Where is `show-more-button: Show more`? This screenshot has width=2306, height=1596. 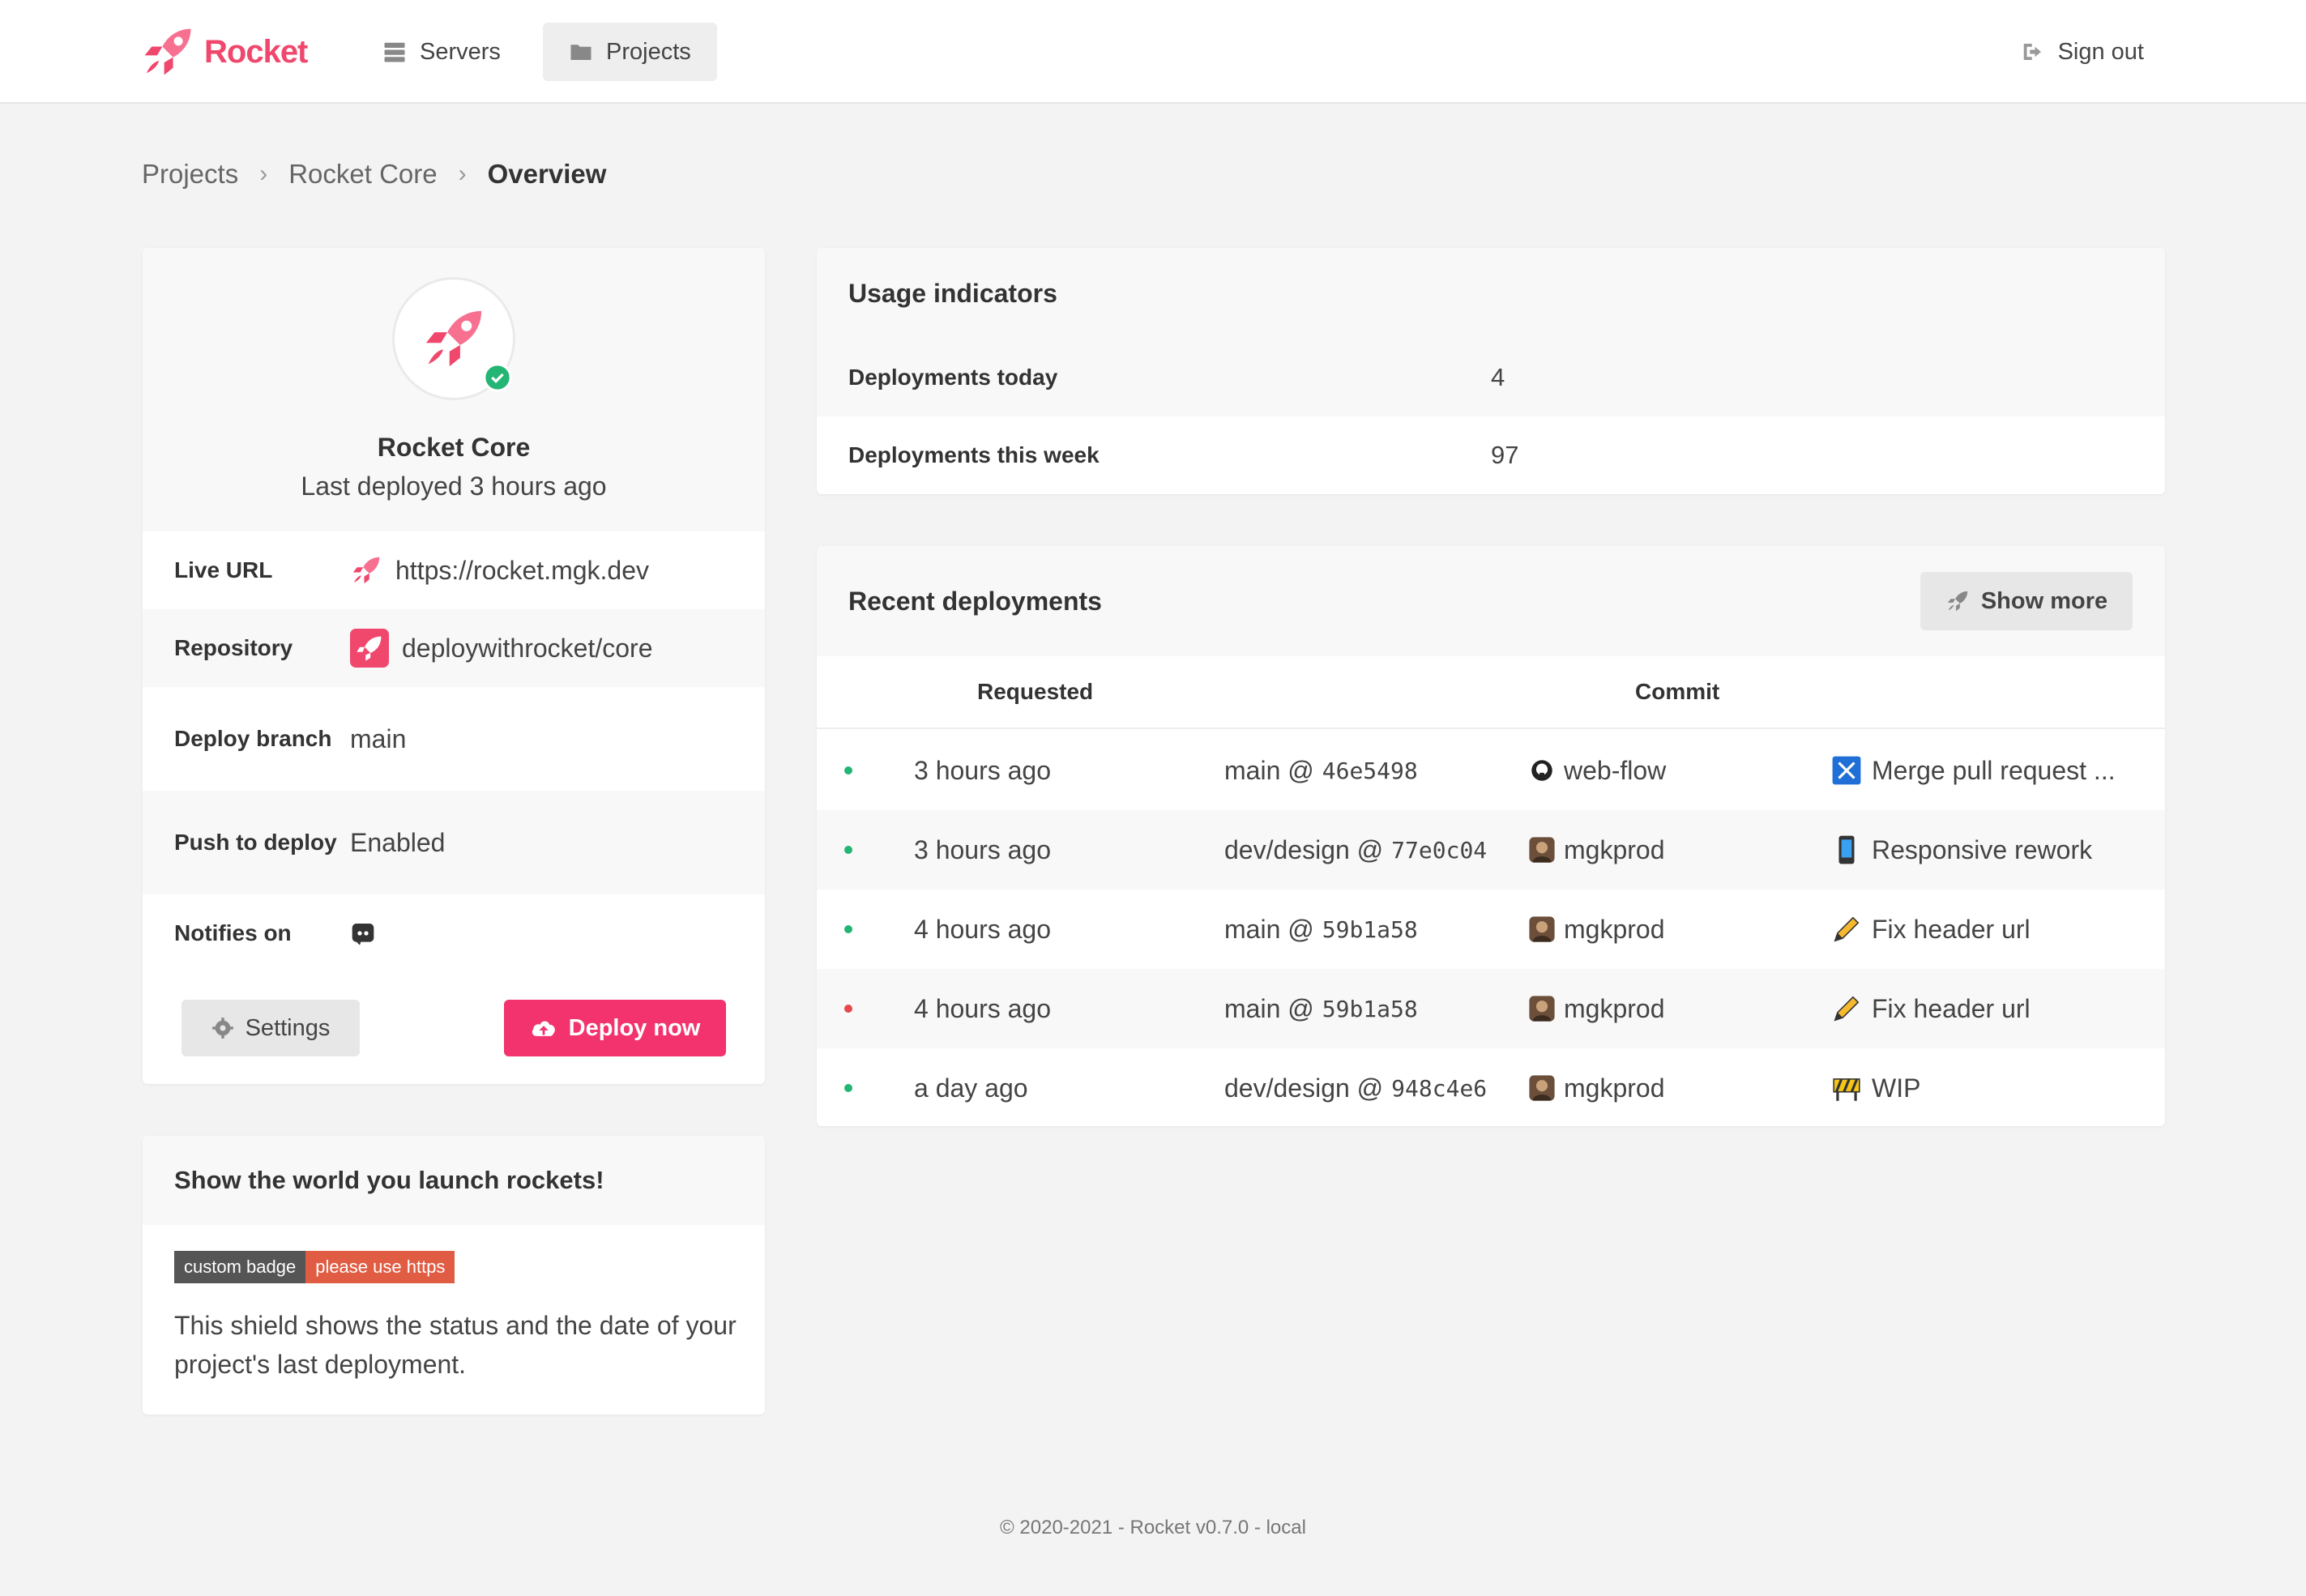 show-more-button: Show more is located at coordinates (2026, 601).